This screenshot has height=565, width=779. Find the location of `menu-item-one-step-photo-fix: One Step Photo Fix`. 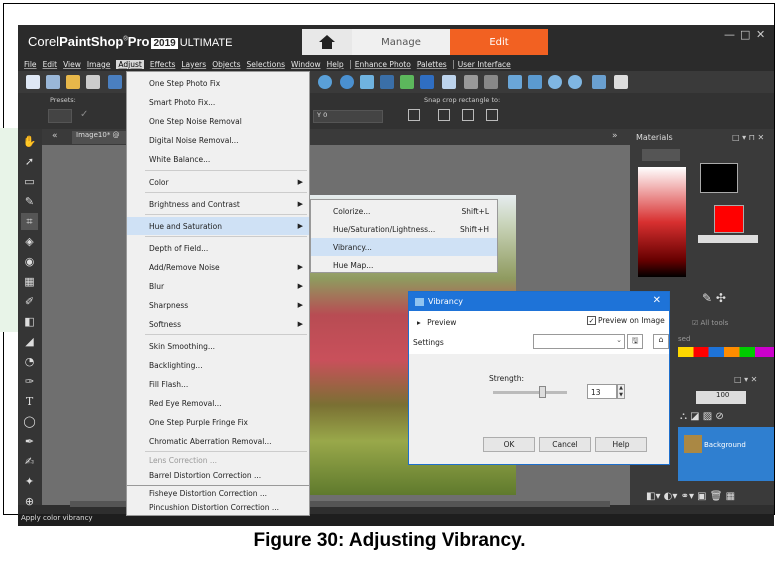

menu-item-one-step-photo-fix: One Step Photo Fix is located at coordinates (218, 83).